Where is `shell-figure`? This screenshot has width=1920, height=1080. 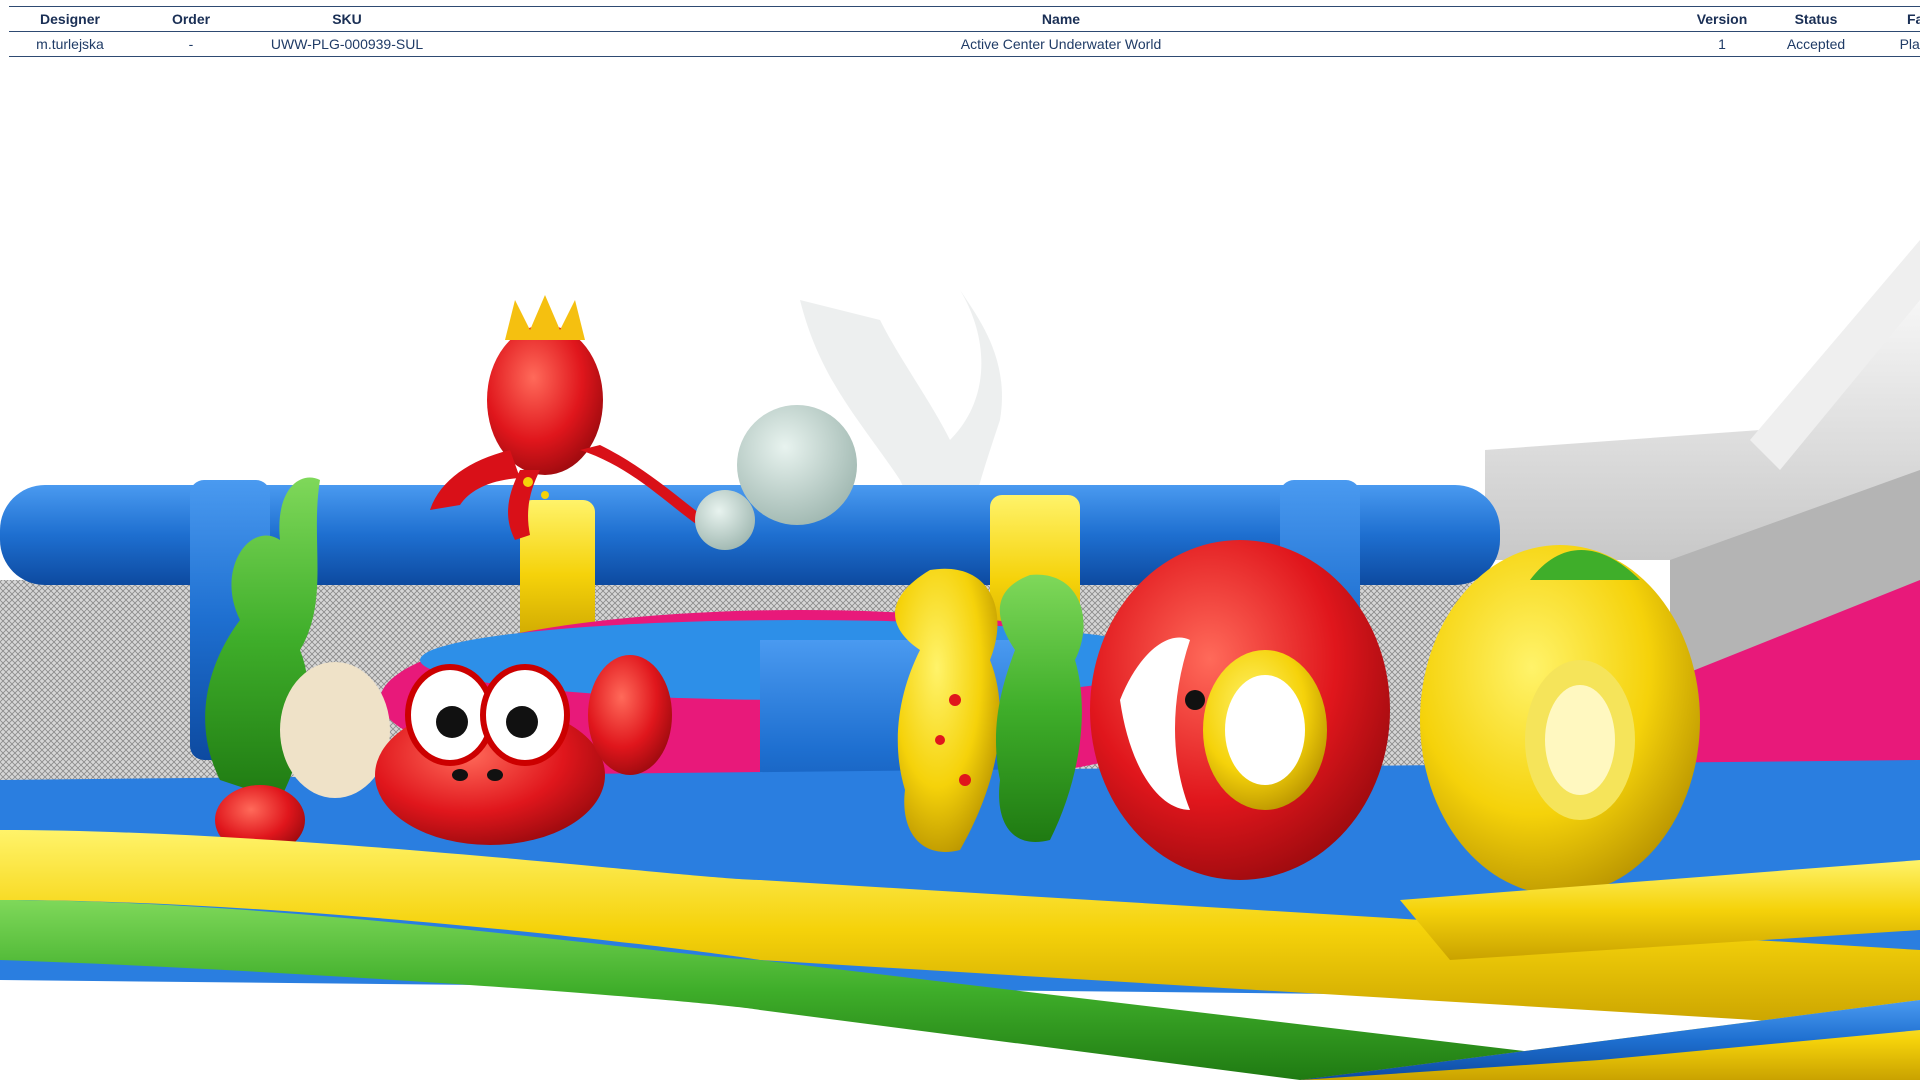
shell-figure is located at coordinates (335, 730).